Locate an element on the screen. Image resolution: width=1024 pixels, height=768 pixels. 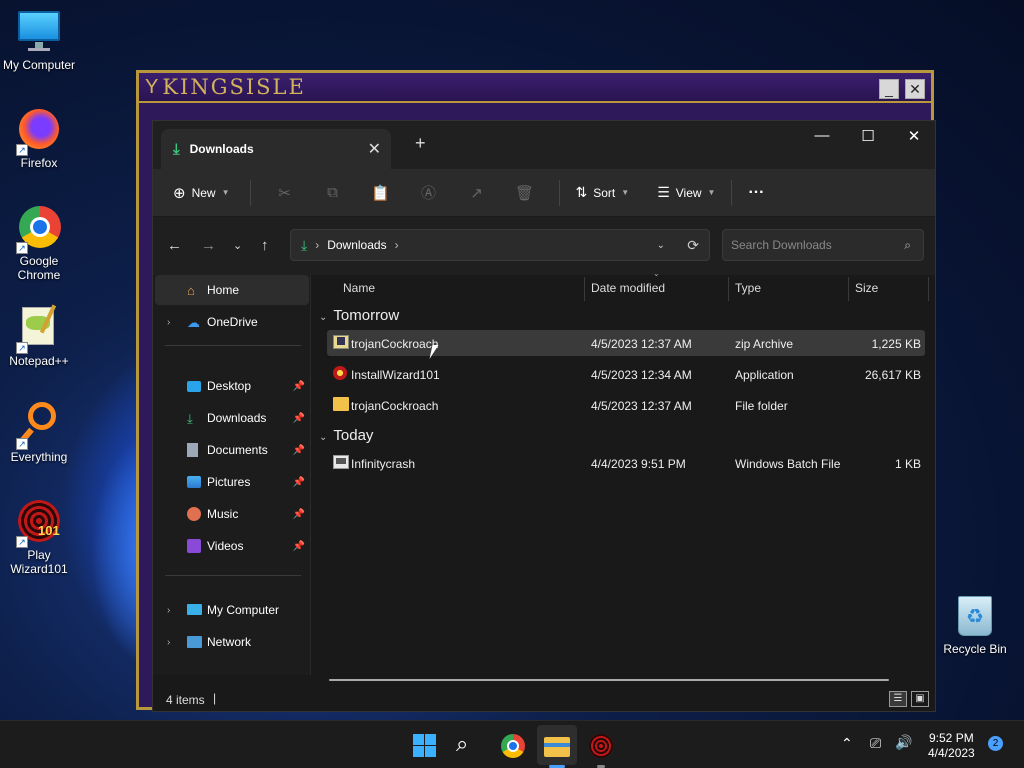
tab-close-button: ✕ is located at coordinates (374, 149).